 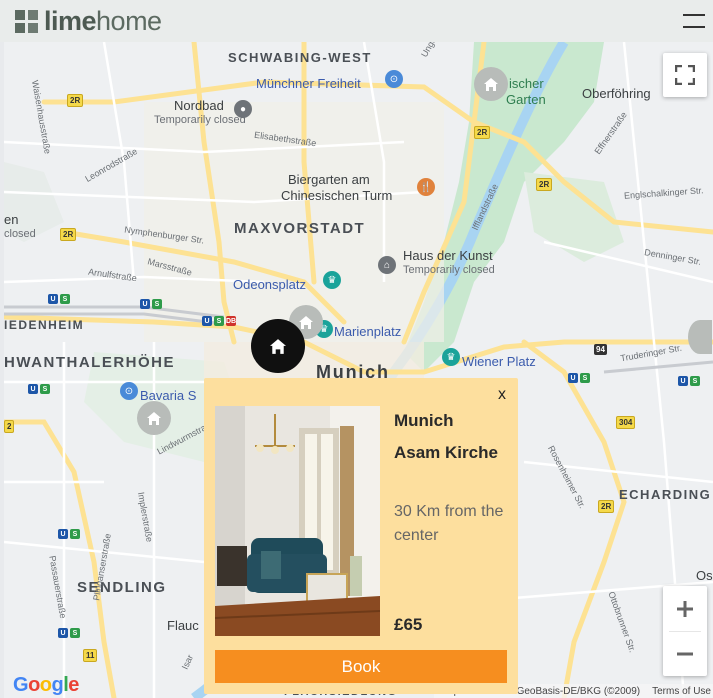 I want to click on app-header: limehome, so click(x=356, y=21).